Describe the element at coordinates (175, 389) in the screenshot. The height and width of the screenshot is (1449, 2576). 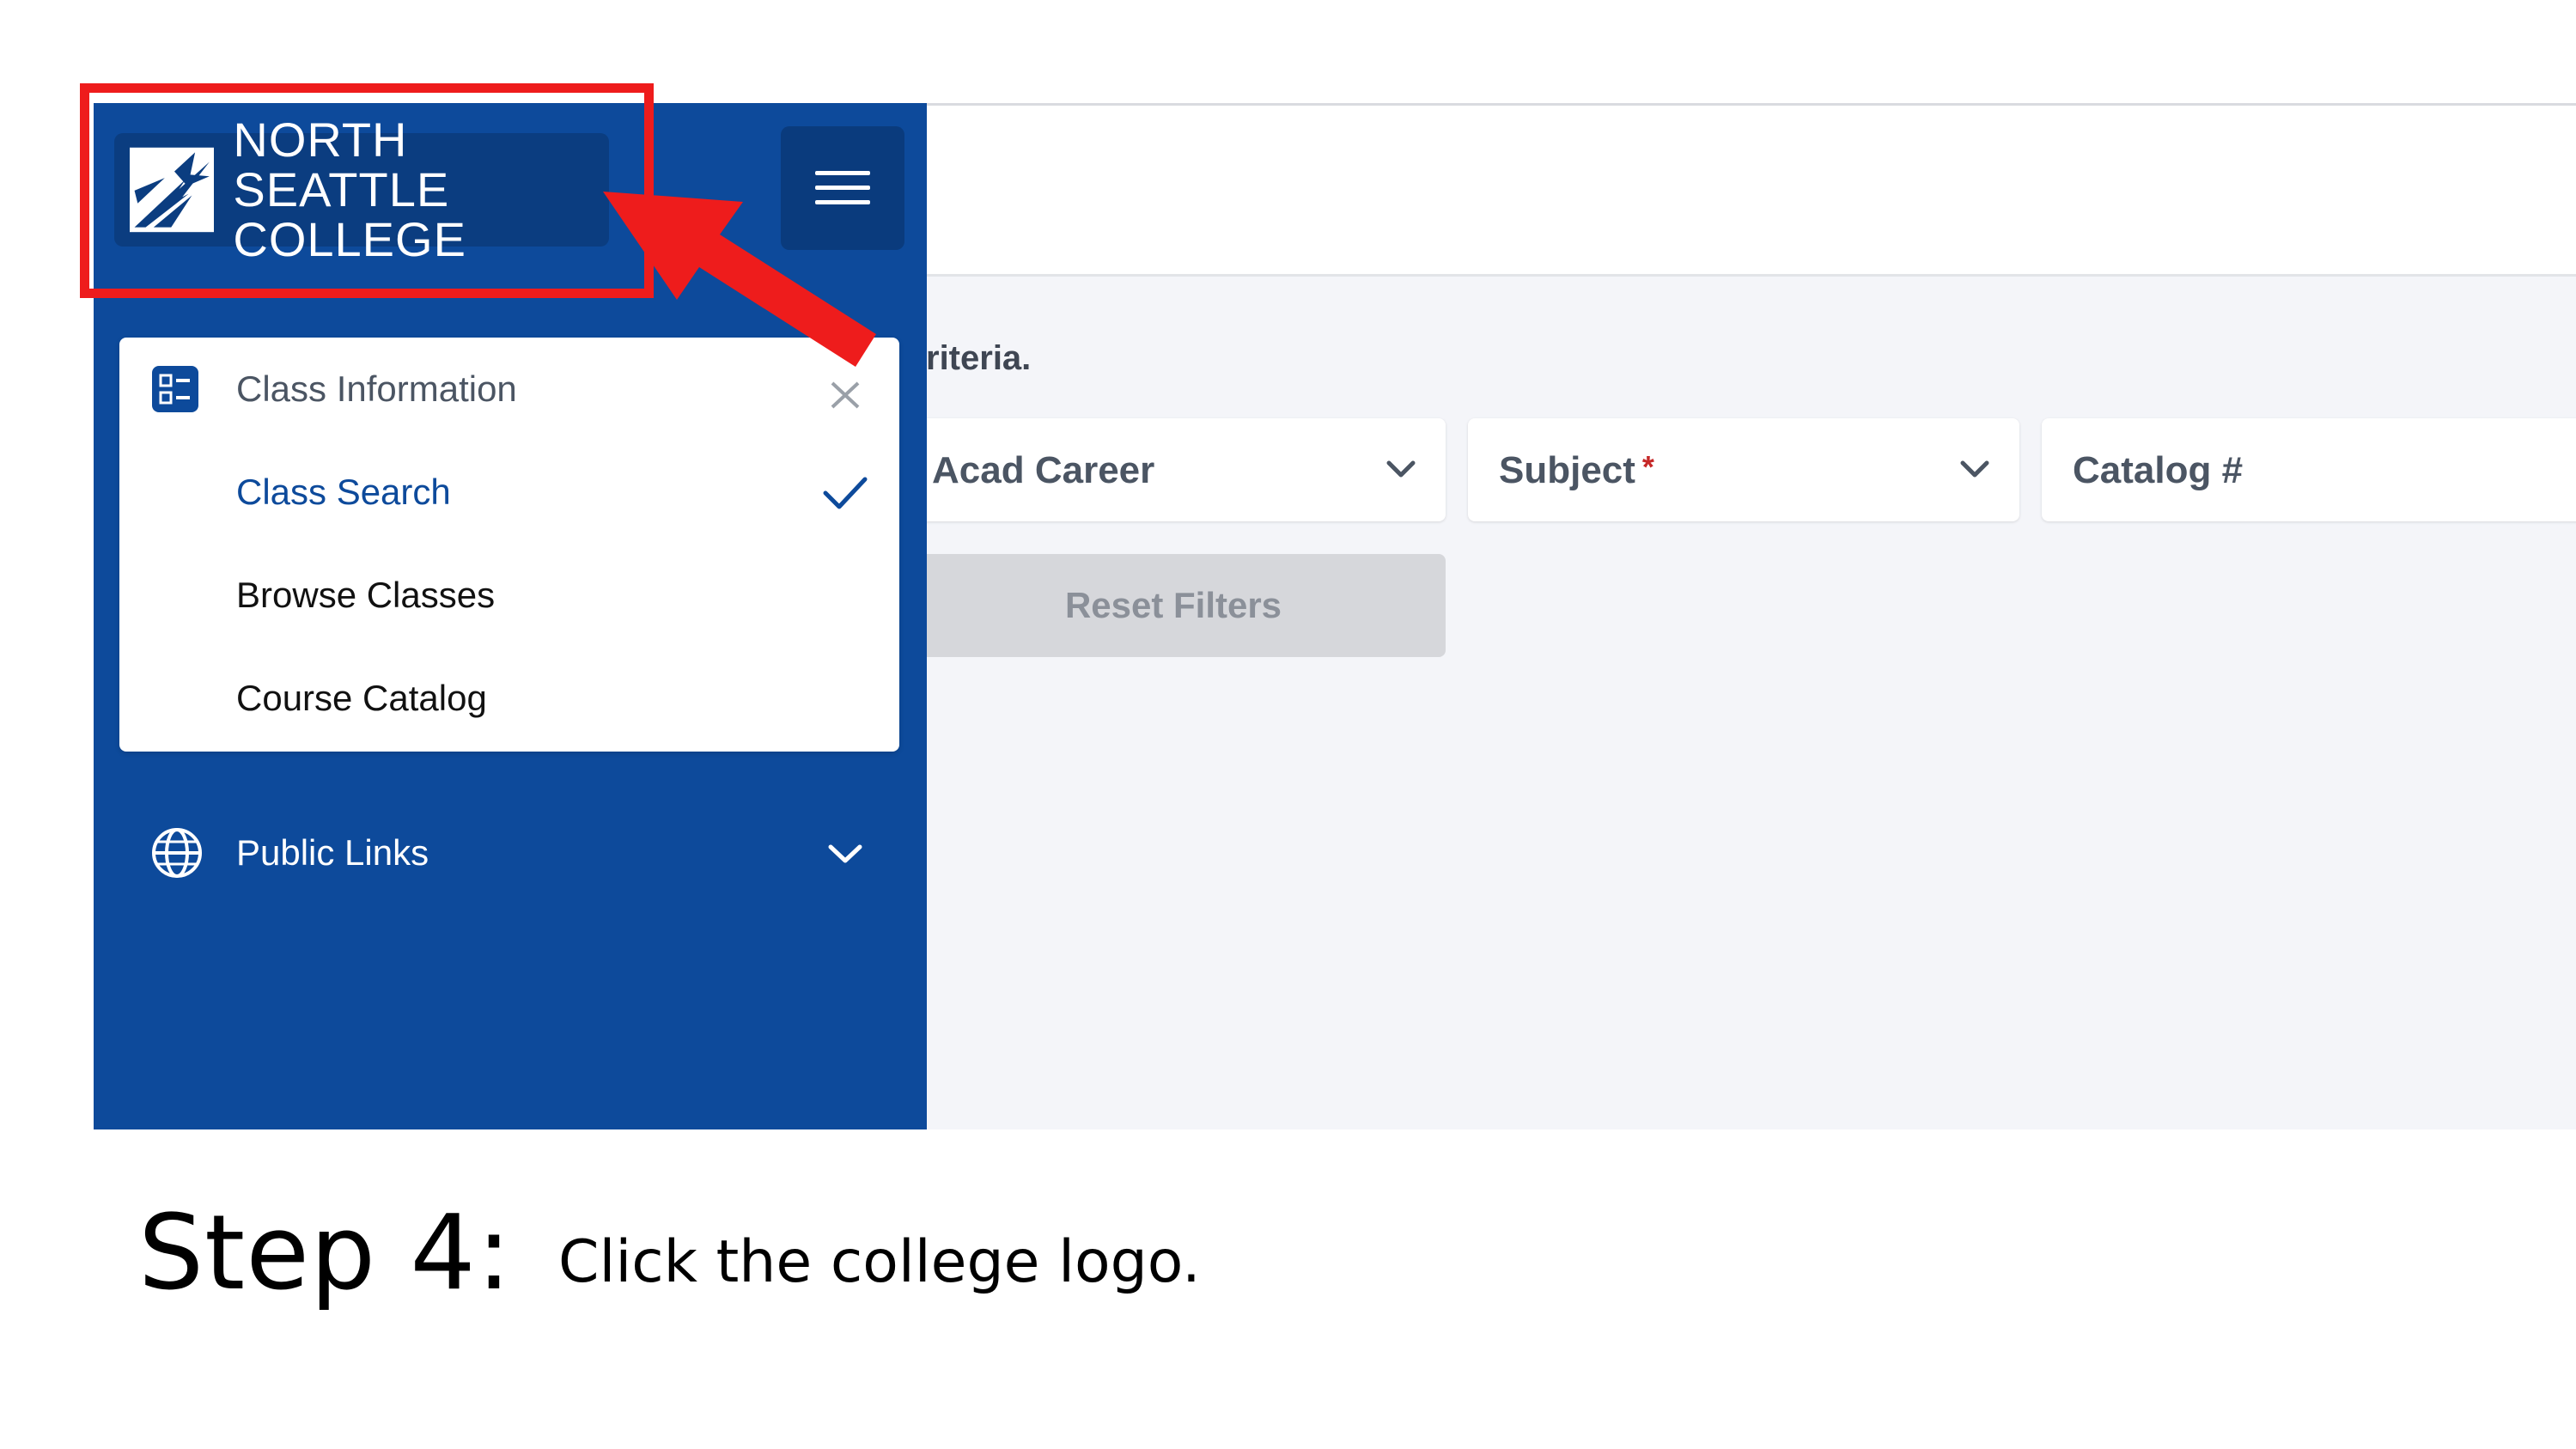
I see `list-icon` at that location.